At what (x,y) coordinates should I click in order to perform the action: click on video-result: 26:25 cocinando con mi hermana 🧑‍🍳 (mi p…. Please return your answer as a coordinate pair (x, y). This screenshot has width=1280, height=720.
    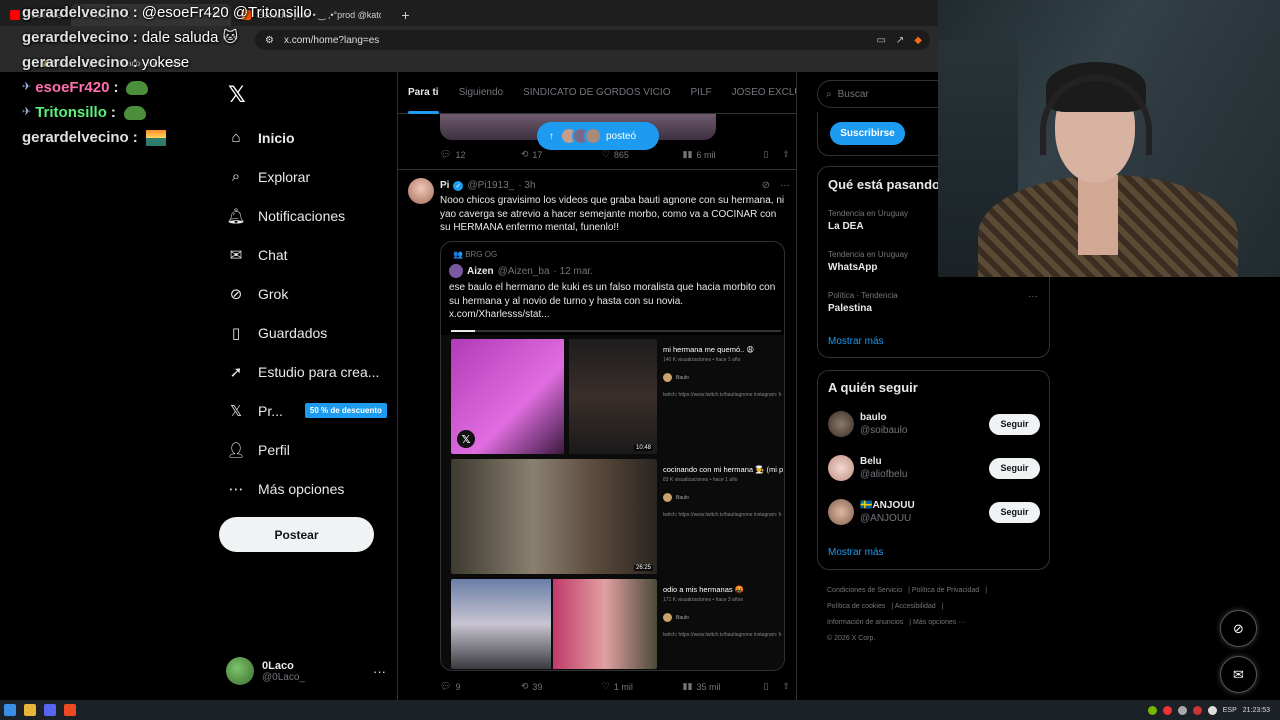
    Looking at the image, I should click on (617, 516).